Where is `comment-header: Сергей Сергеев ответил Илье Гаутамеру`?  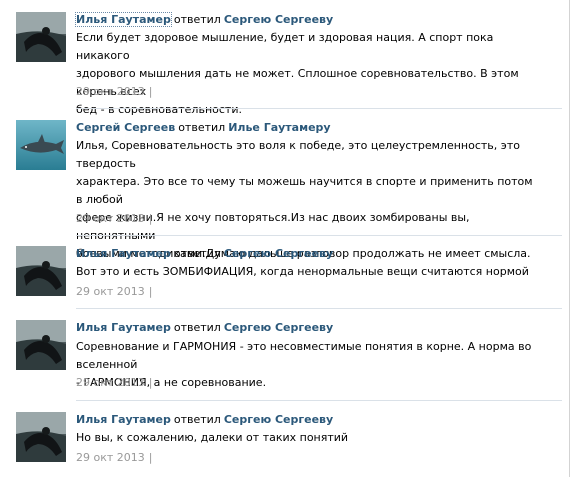 comment-header: Сергей Сергеев ответил Илье Гаутамеру is located at coordinates (203, 128).